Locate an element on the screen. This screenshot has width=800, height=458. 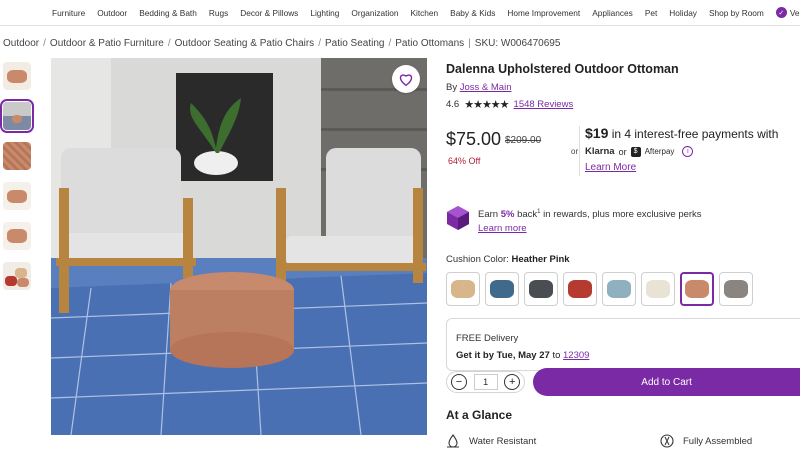
breadcrumb-patio-seating: Patio Seating is located at coordinates (355, 43).